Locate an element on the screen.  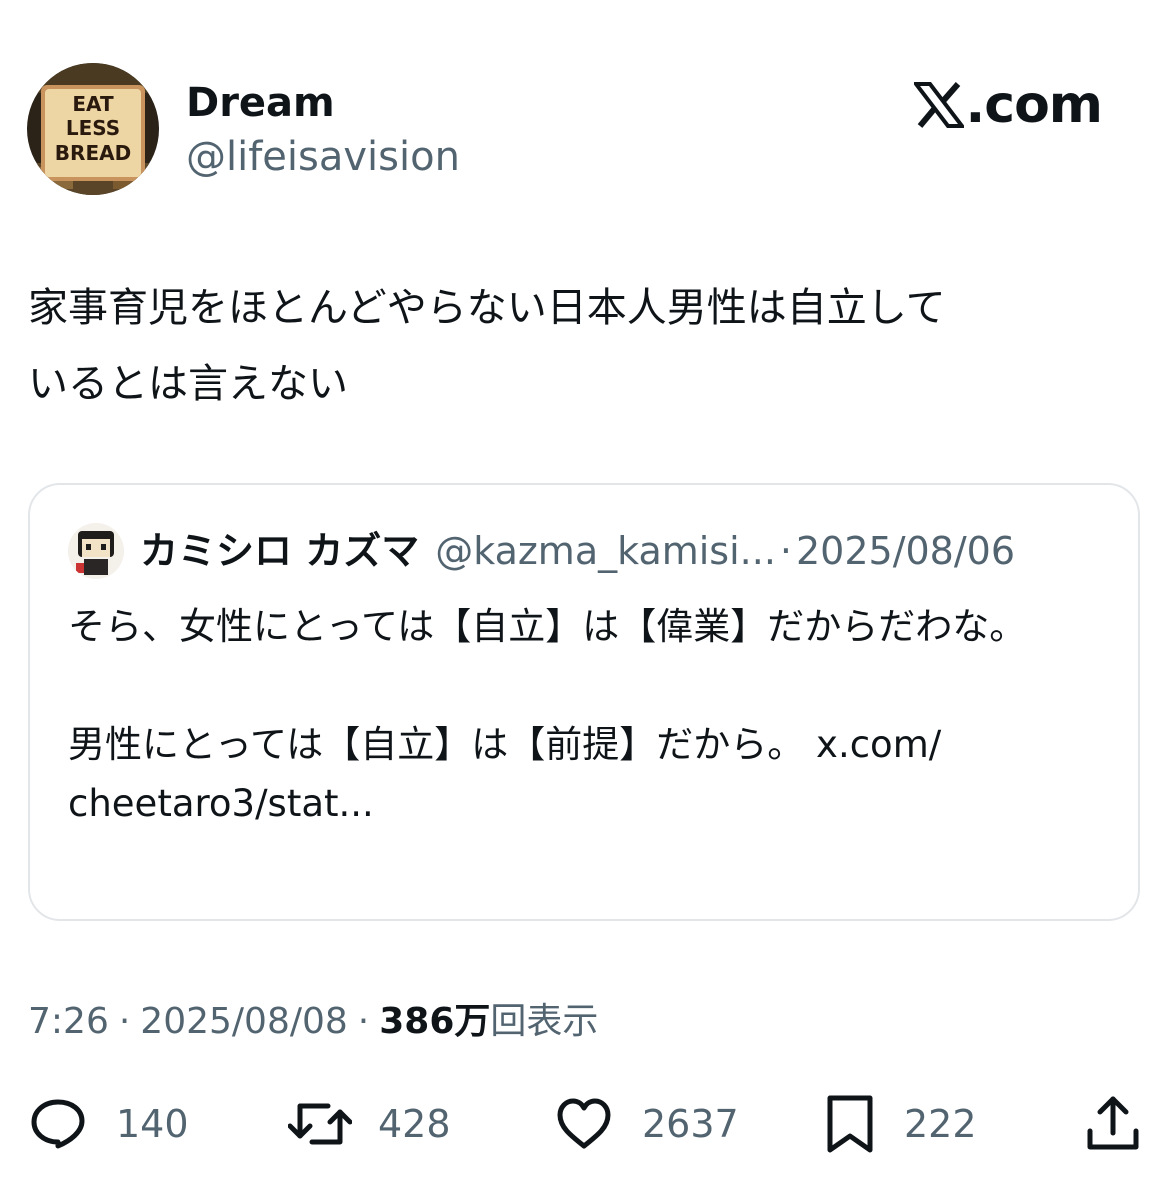
like-count: 2637 is located at coordinates (690, 1124).